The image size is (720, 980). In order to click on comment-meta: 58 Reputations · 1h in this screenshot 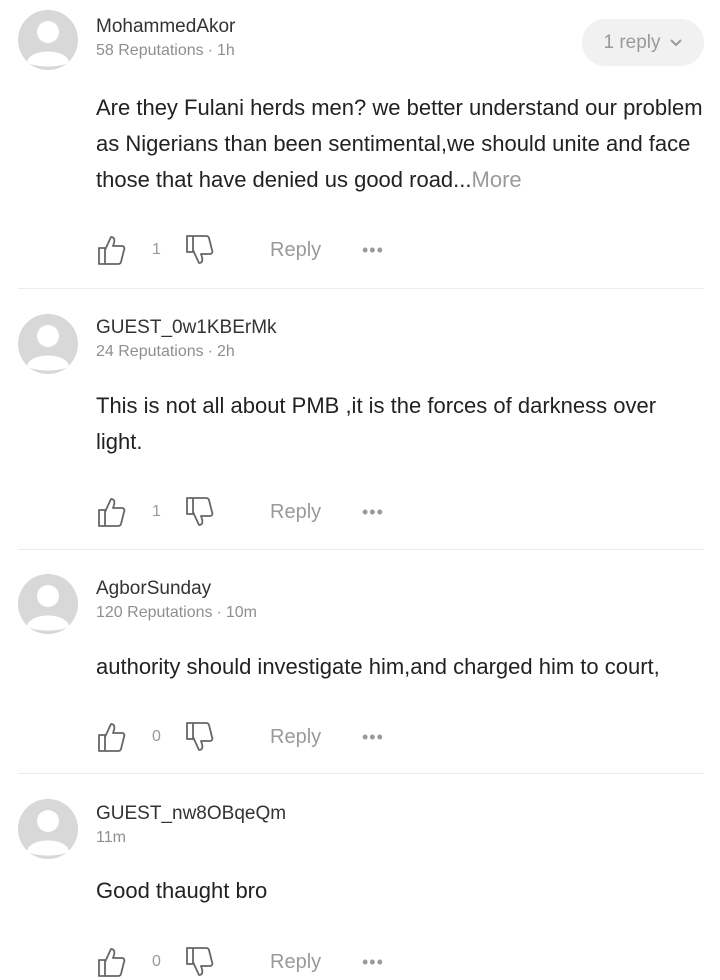, I will do `click(165, 51)`.